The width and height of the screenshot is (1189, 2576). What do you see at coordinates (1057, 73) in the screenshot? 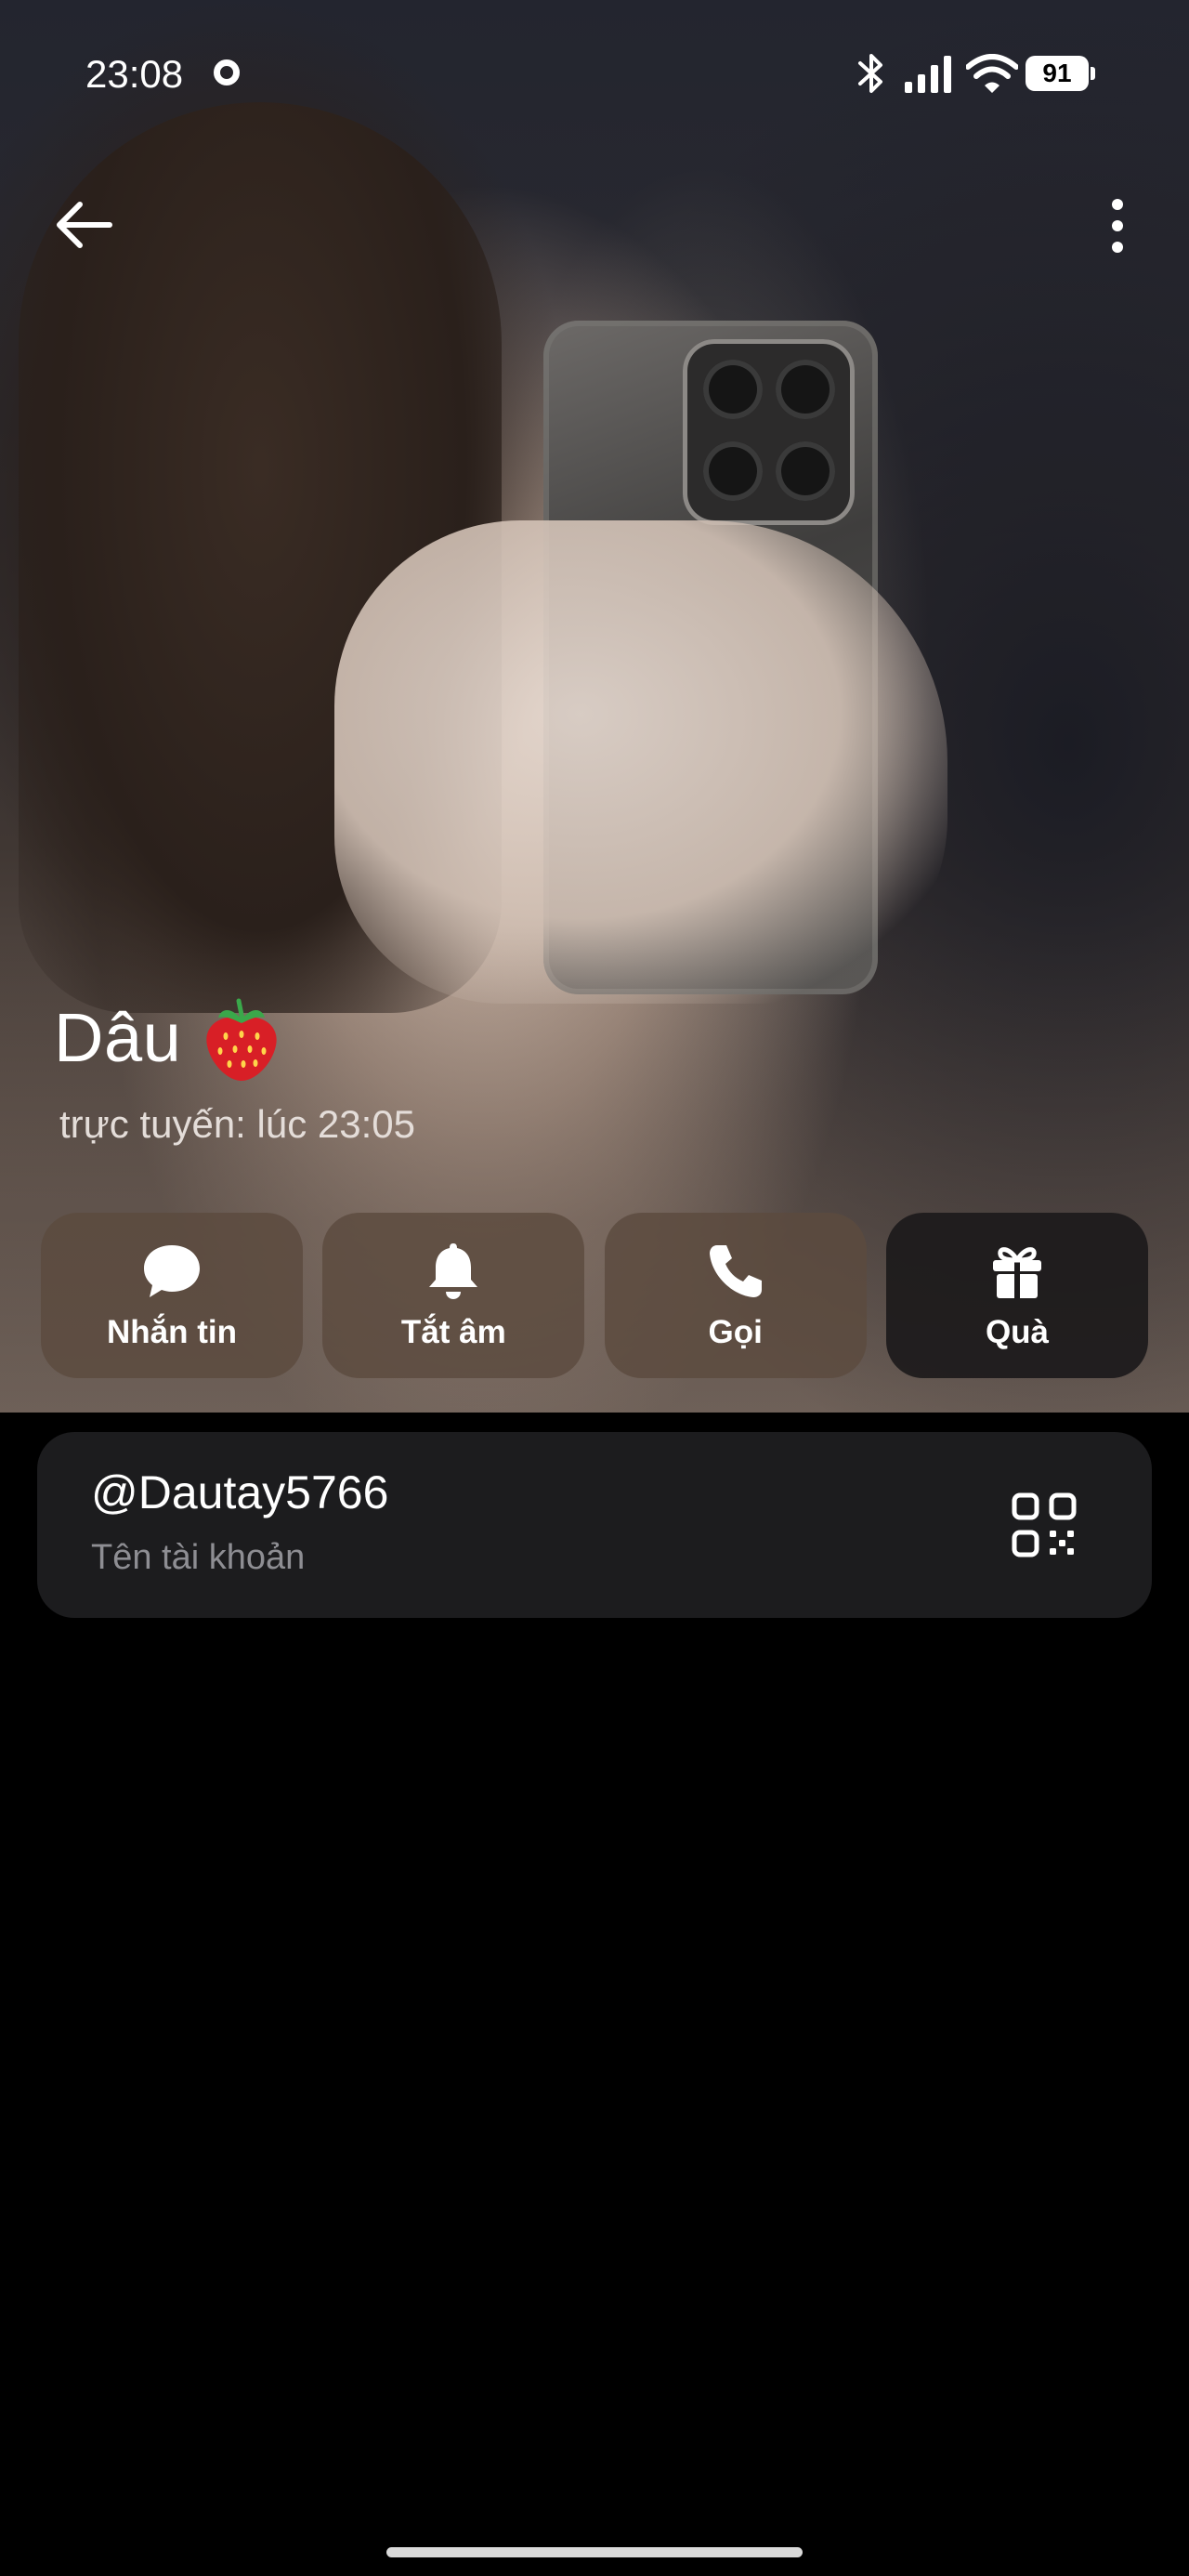
I see `battery-level: 91` at bounding box center [1057, 73].